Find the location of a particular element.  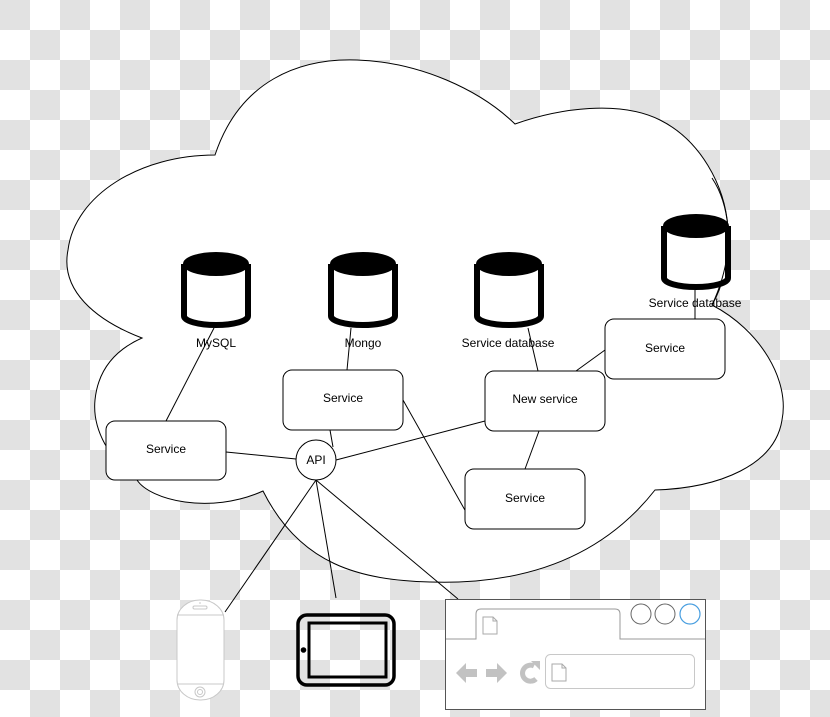

service-label: New service is located at coordinates (545, 399).